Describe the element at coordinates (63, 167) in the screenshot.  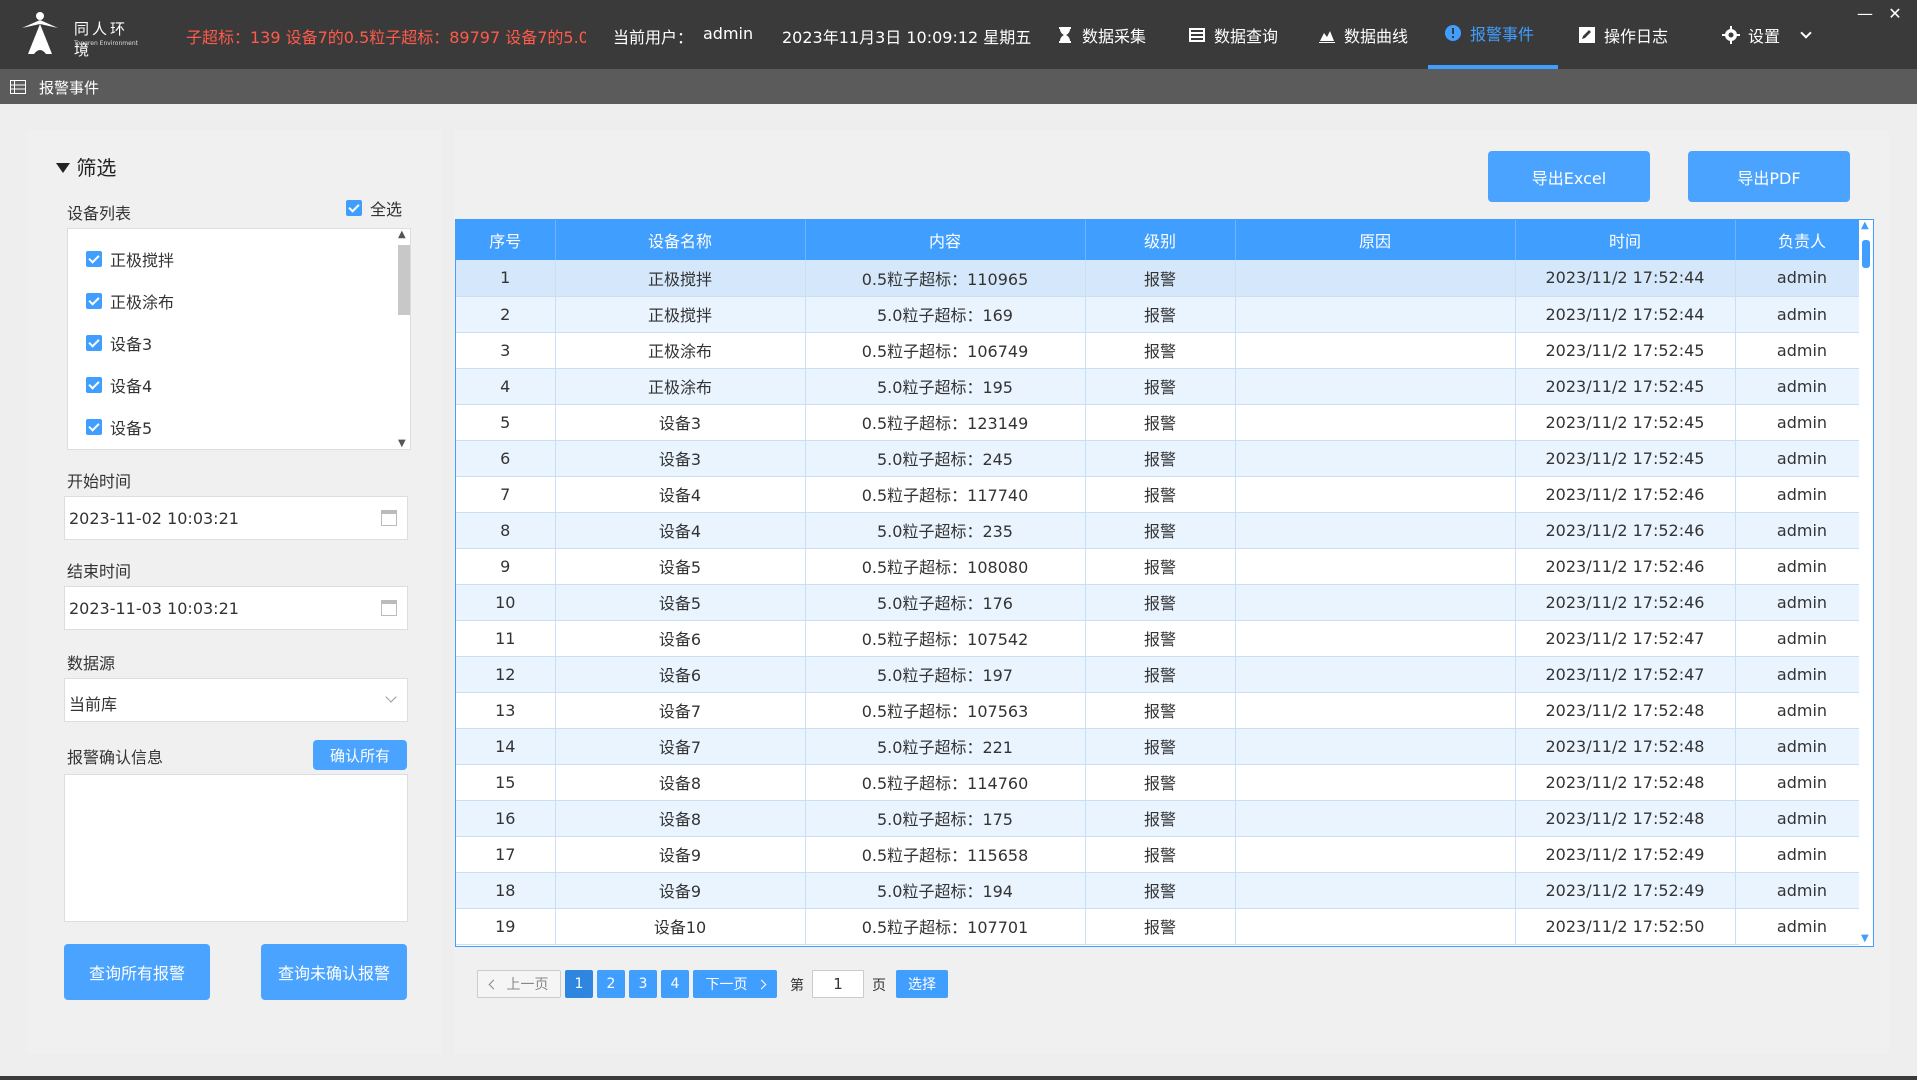
I see `filter-icon` at that location.